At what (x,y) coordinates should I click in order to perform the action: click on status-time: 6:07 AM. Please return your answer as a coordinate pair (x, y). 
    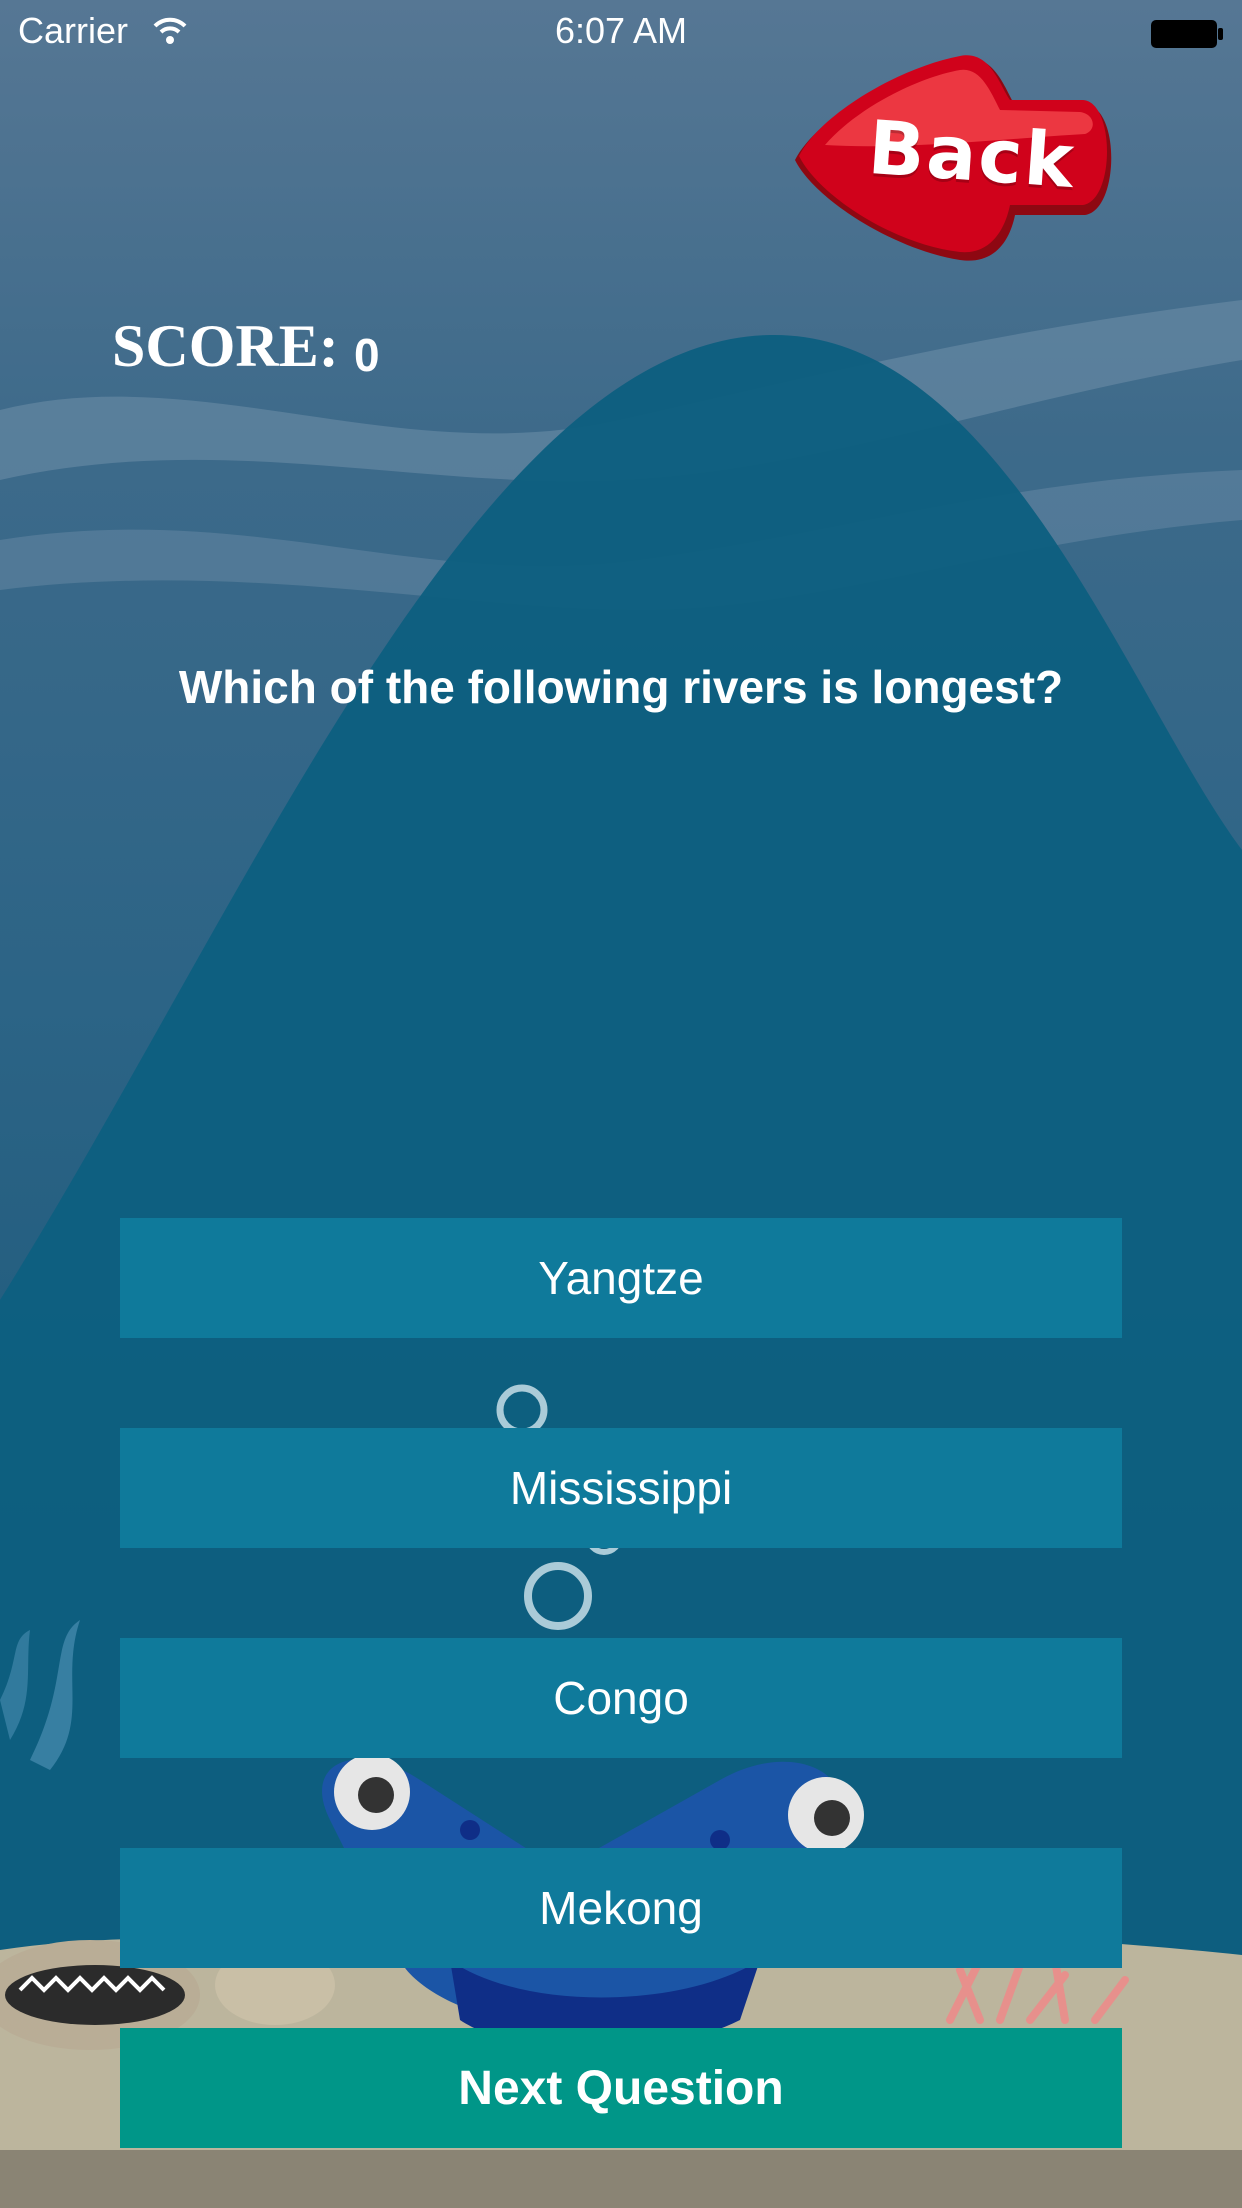
    Looking at the image, I should click on (621, 30).